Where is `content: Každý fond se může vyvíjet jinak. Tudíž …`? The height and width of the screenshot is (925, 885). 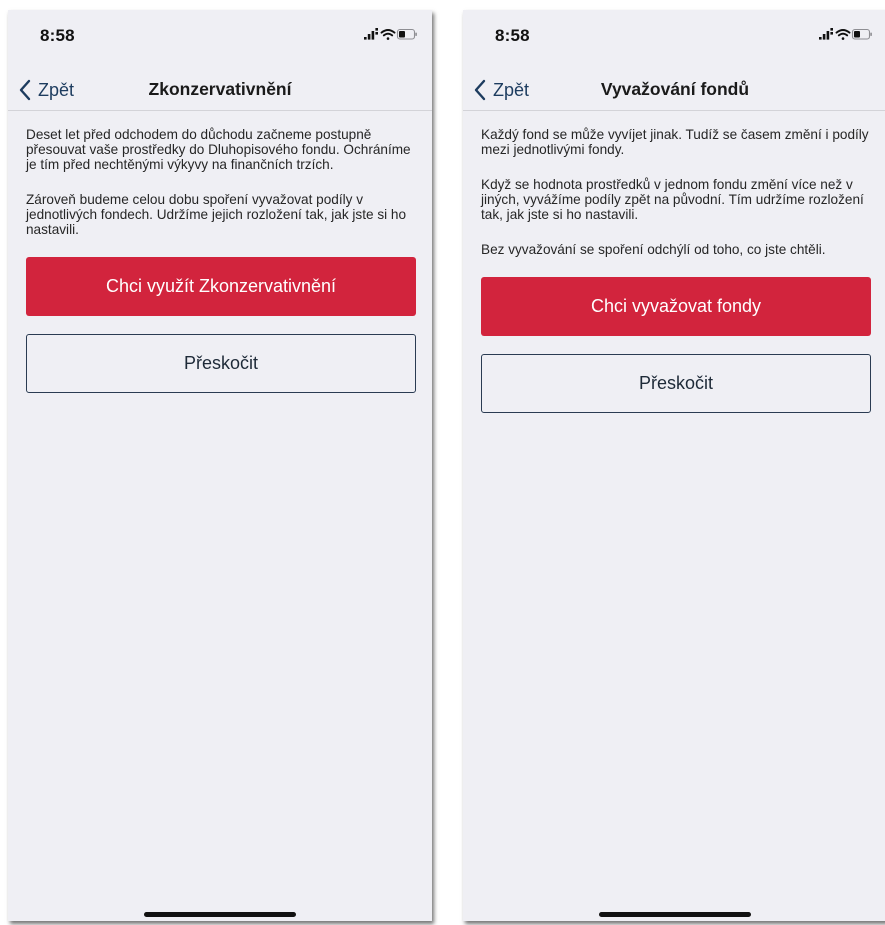
content: Každý fond se může vyvíjet jinak. Tudíž … is located at coordinates (677, 270).